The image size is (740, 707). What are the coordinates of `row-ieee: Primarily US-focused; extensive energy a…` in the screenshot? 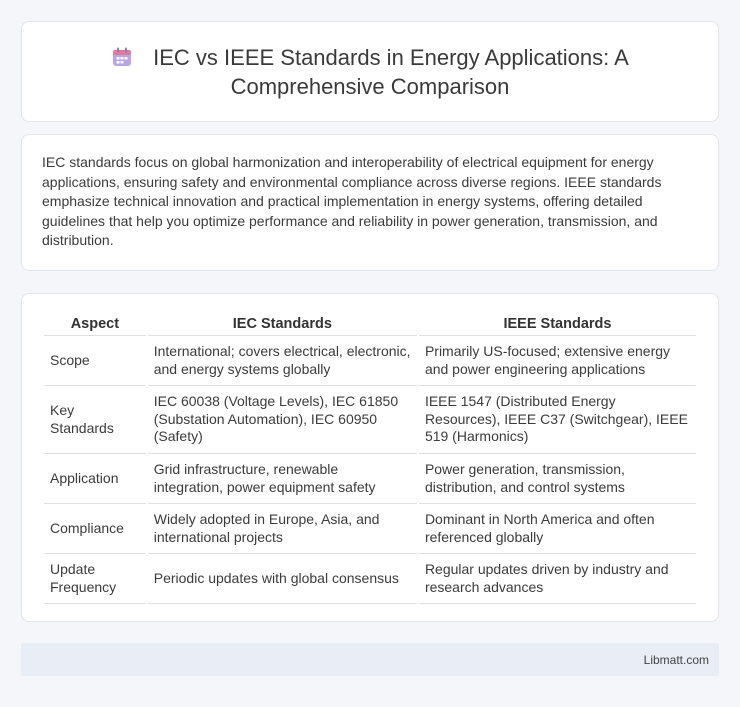 It's located at (557, 361).